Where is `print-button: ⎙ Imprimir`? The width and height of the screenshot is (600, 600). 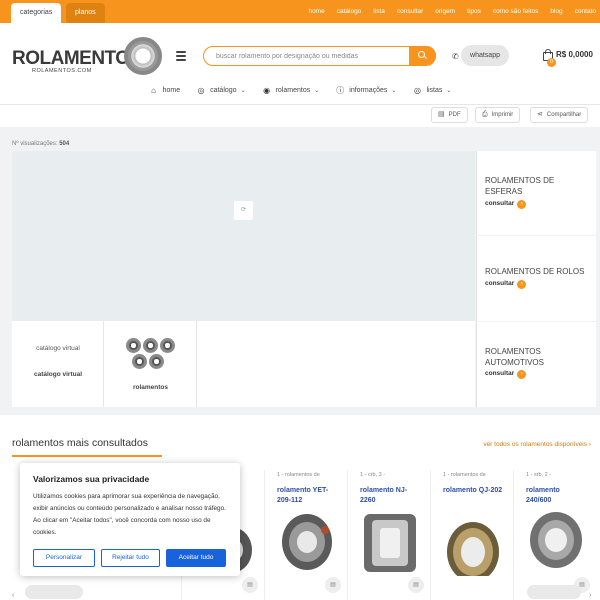 print-button: ⎙ Imprimir is located at coordinates (498, 115).